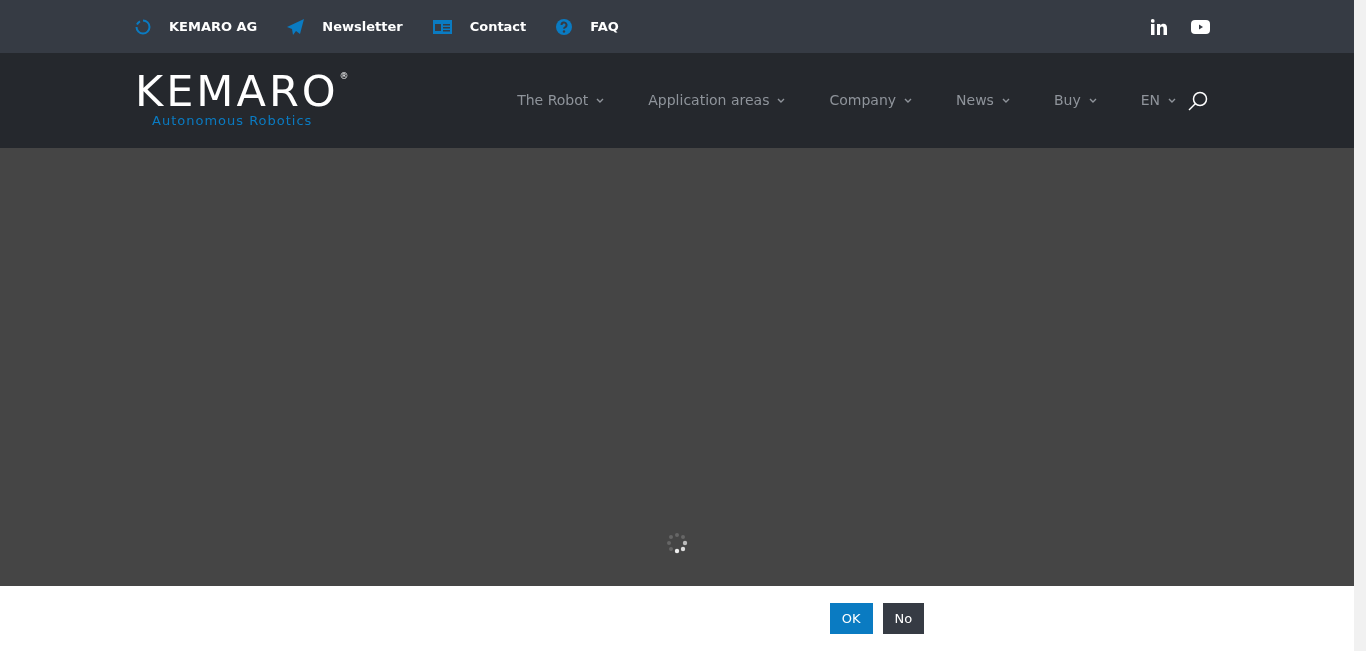 This screenshot has width=1366, height=651. I want to click on decline-button: No, so click(903, 618).